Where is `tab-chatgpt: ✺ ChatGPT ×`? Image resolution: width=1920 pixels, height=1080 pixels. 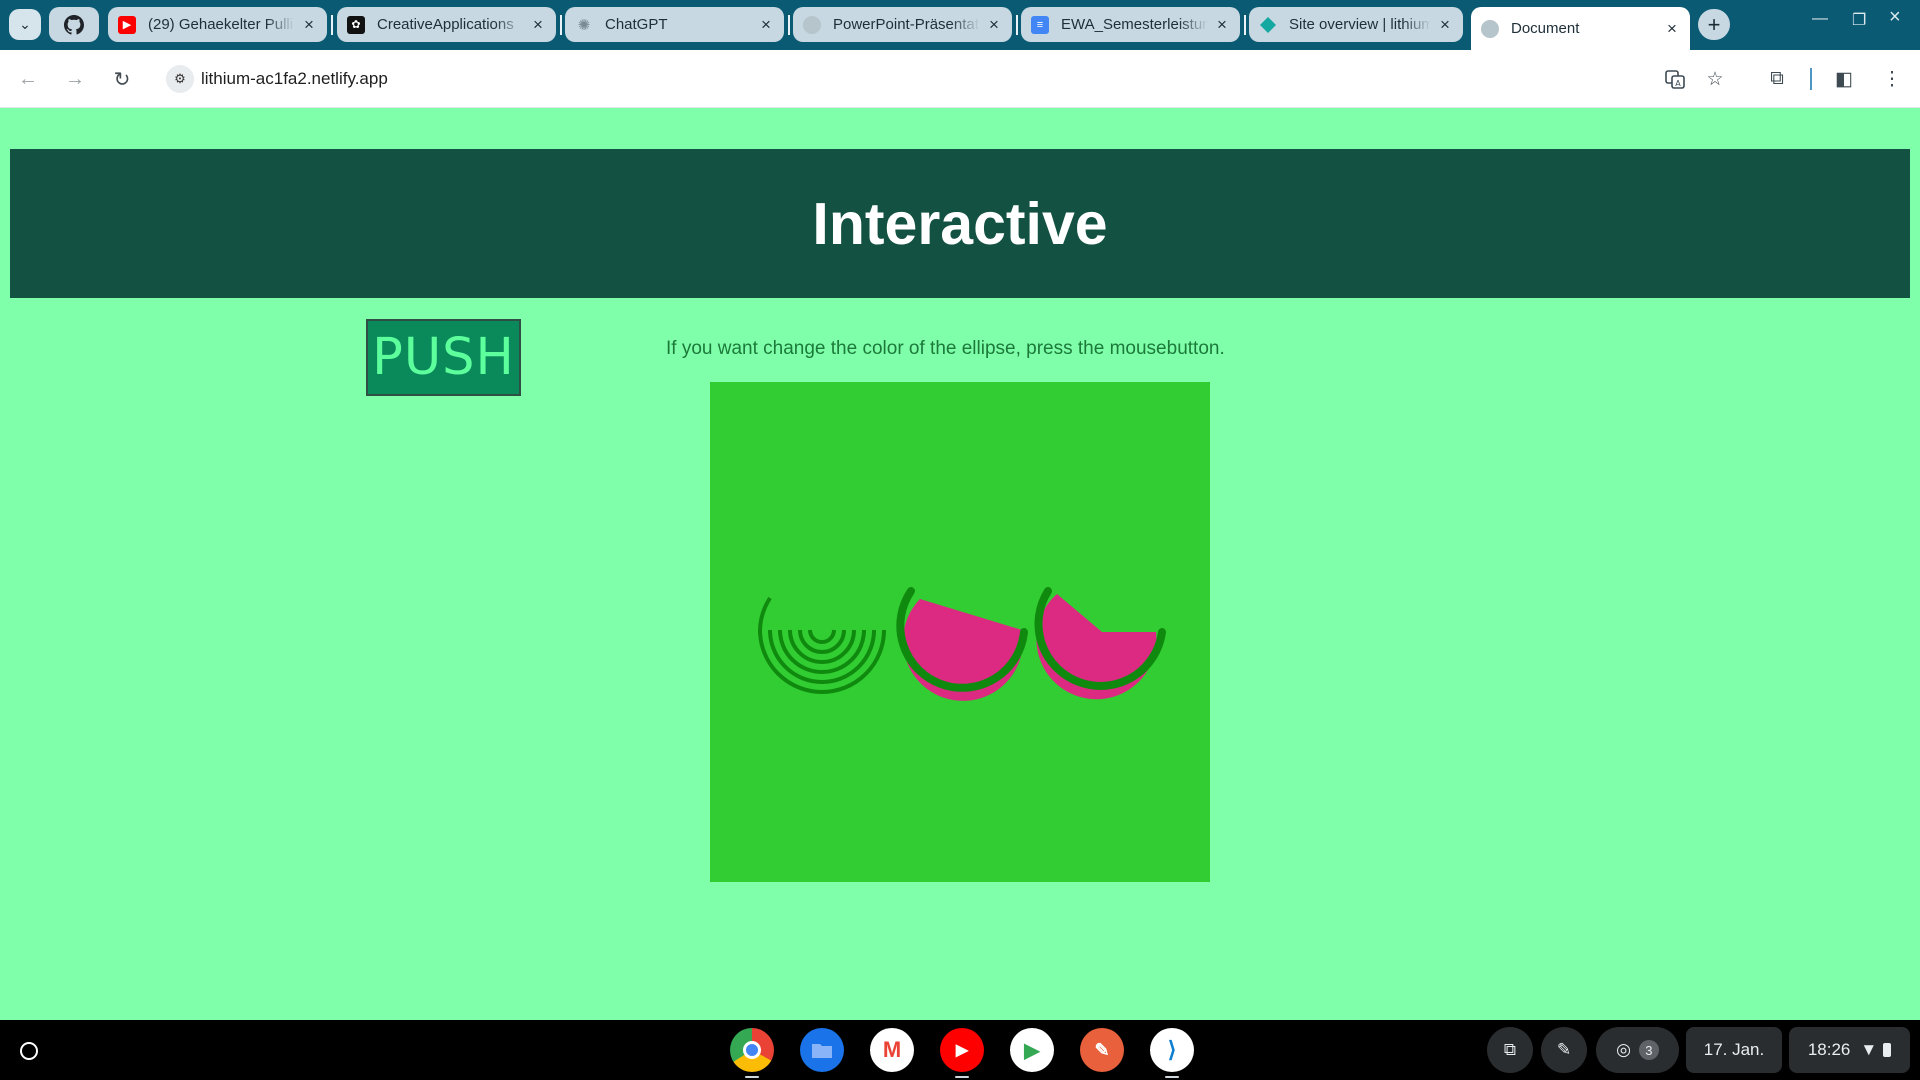
tab-chatgpt: ✺ ChatGPT × is located at coordinates (674, 24).